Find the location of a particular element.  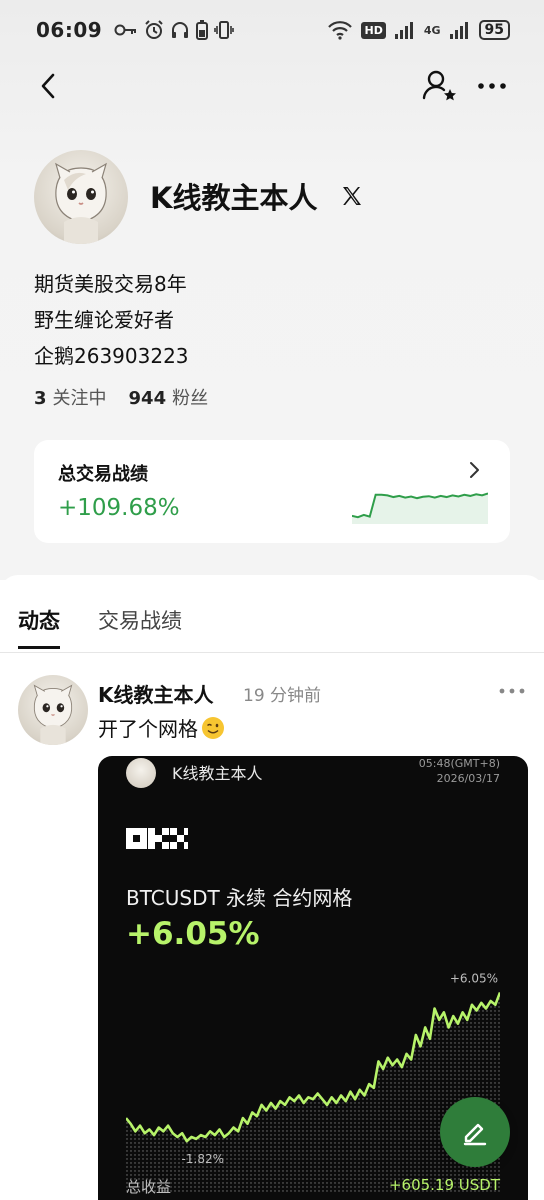

trading-performance-card: 总交易战绩 +109.68% is located at coordinates (272, 491).